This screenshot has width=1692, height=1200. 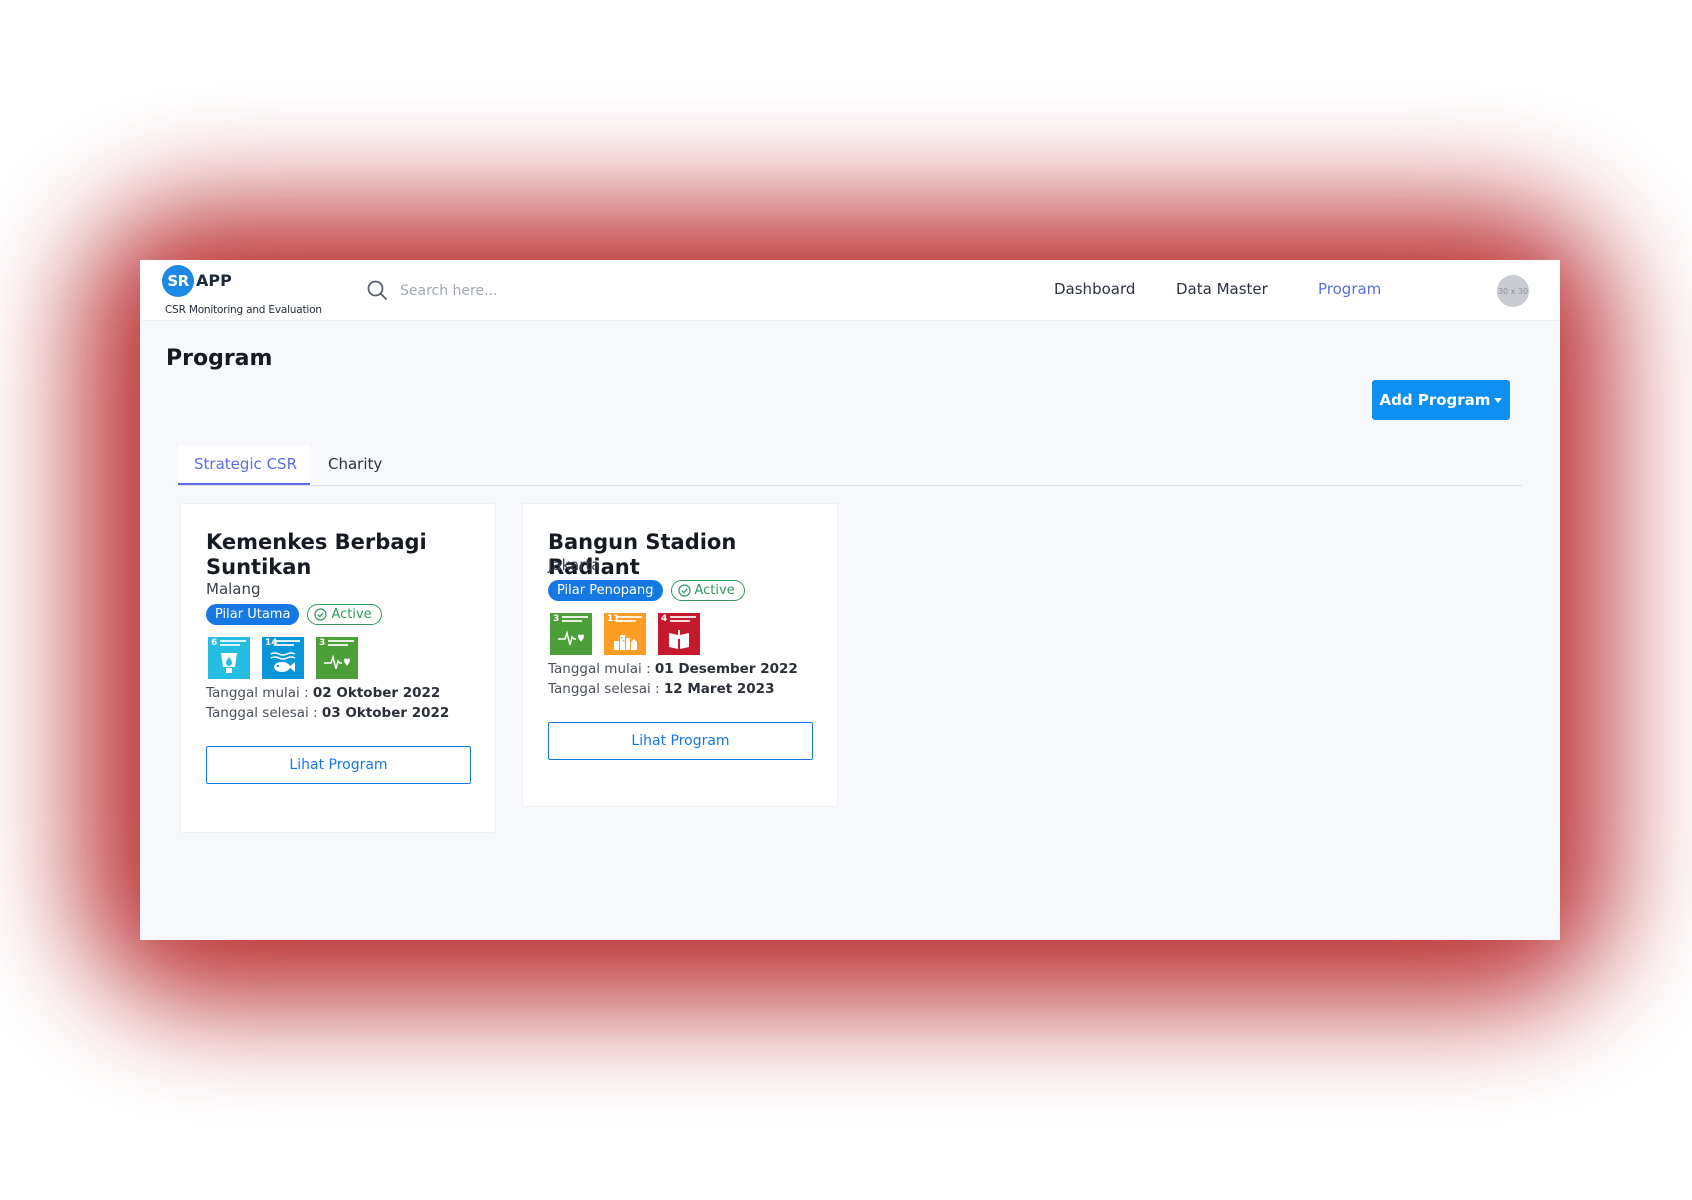 I want to click on logo-badge: SR, so click(x=178, y=281).